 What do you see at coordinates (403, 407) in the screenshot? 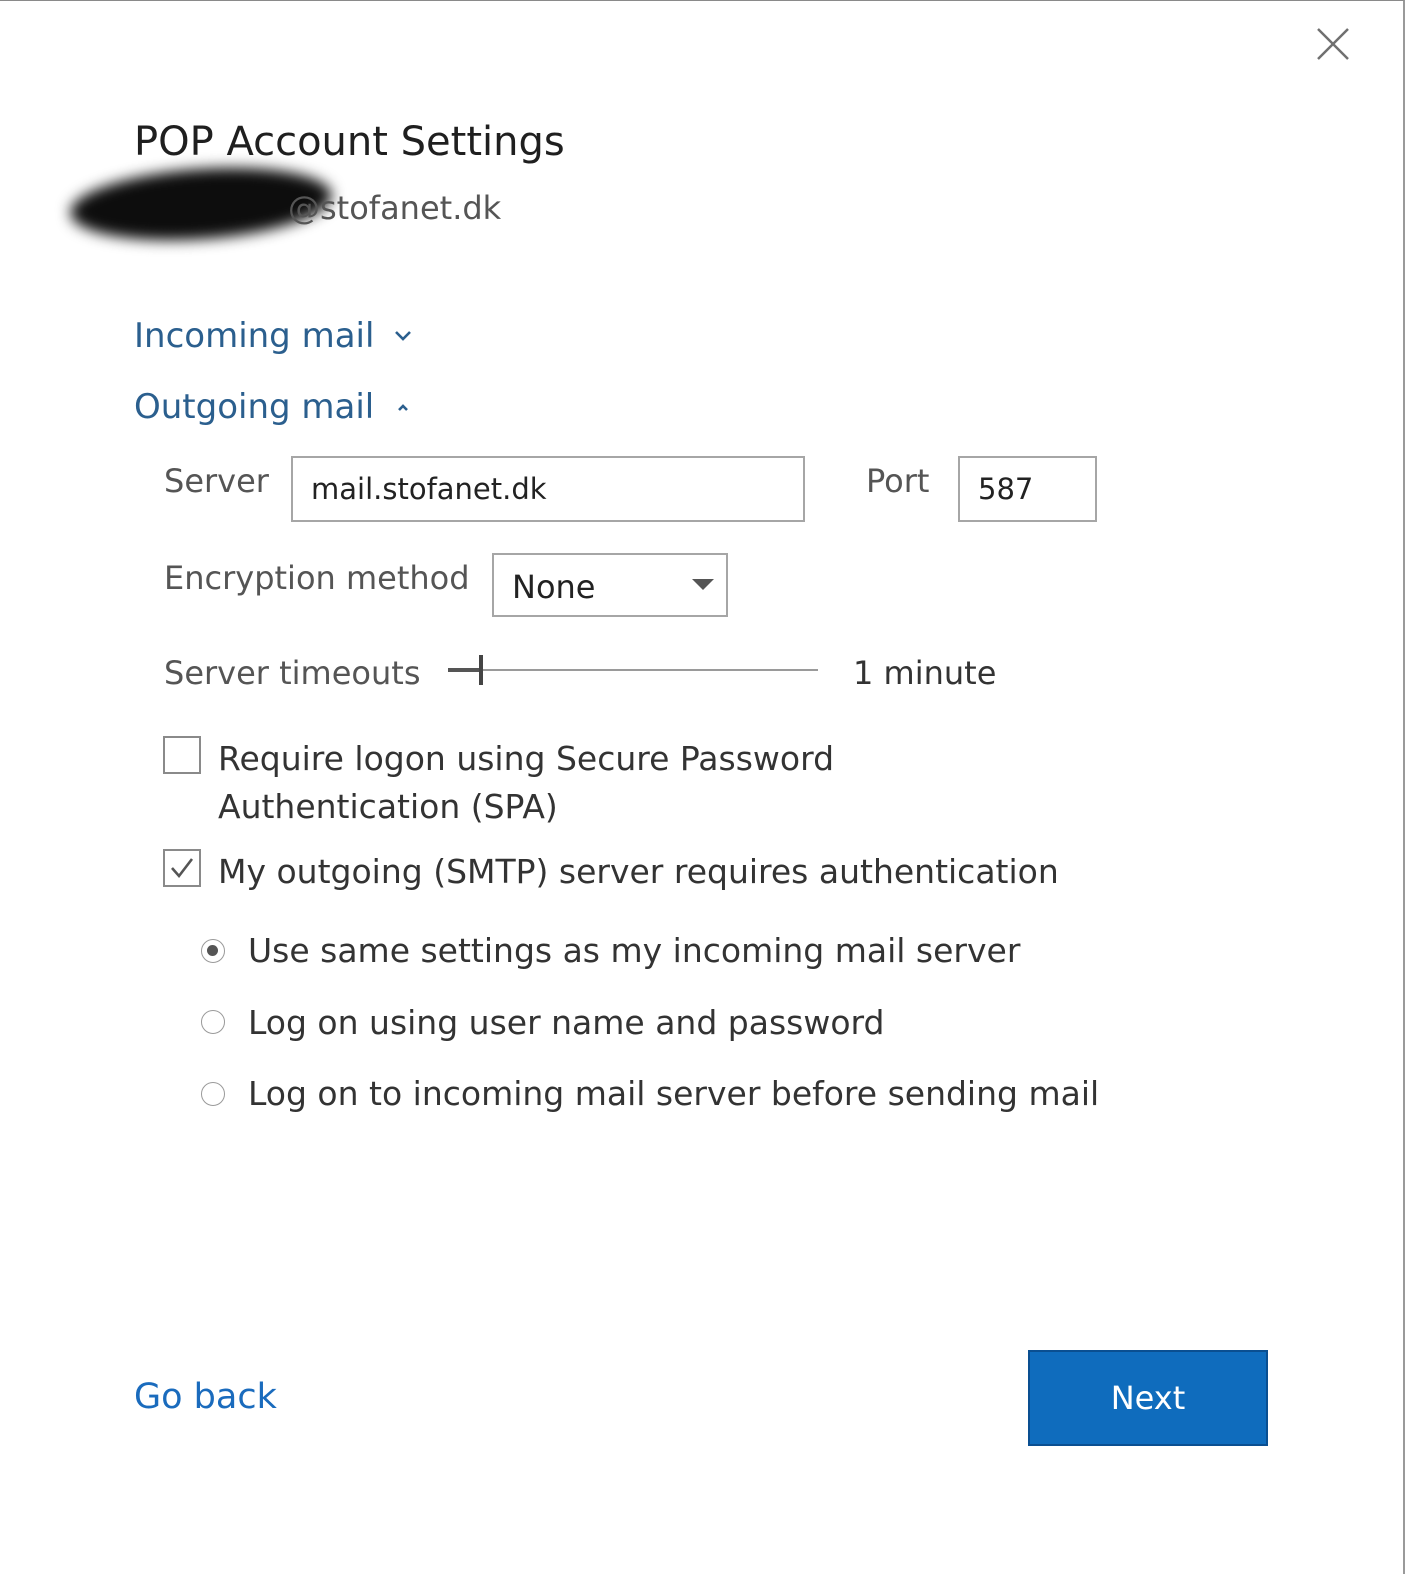
I see `chevron-up-icon` at bounding box center [403, 407].